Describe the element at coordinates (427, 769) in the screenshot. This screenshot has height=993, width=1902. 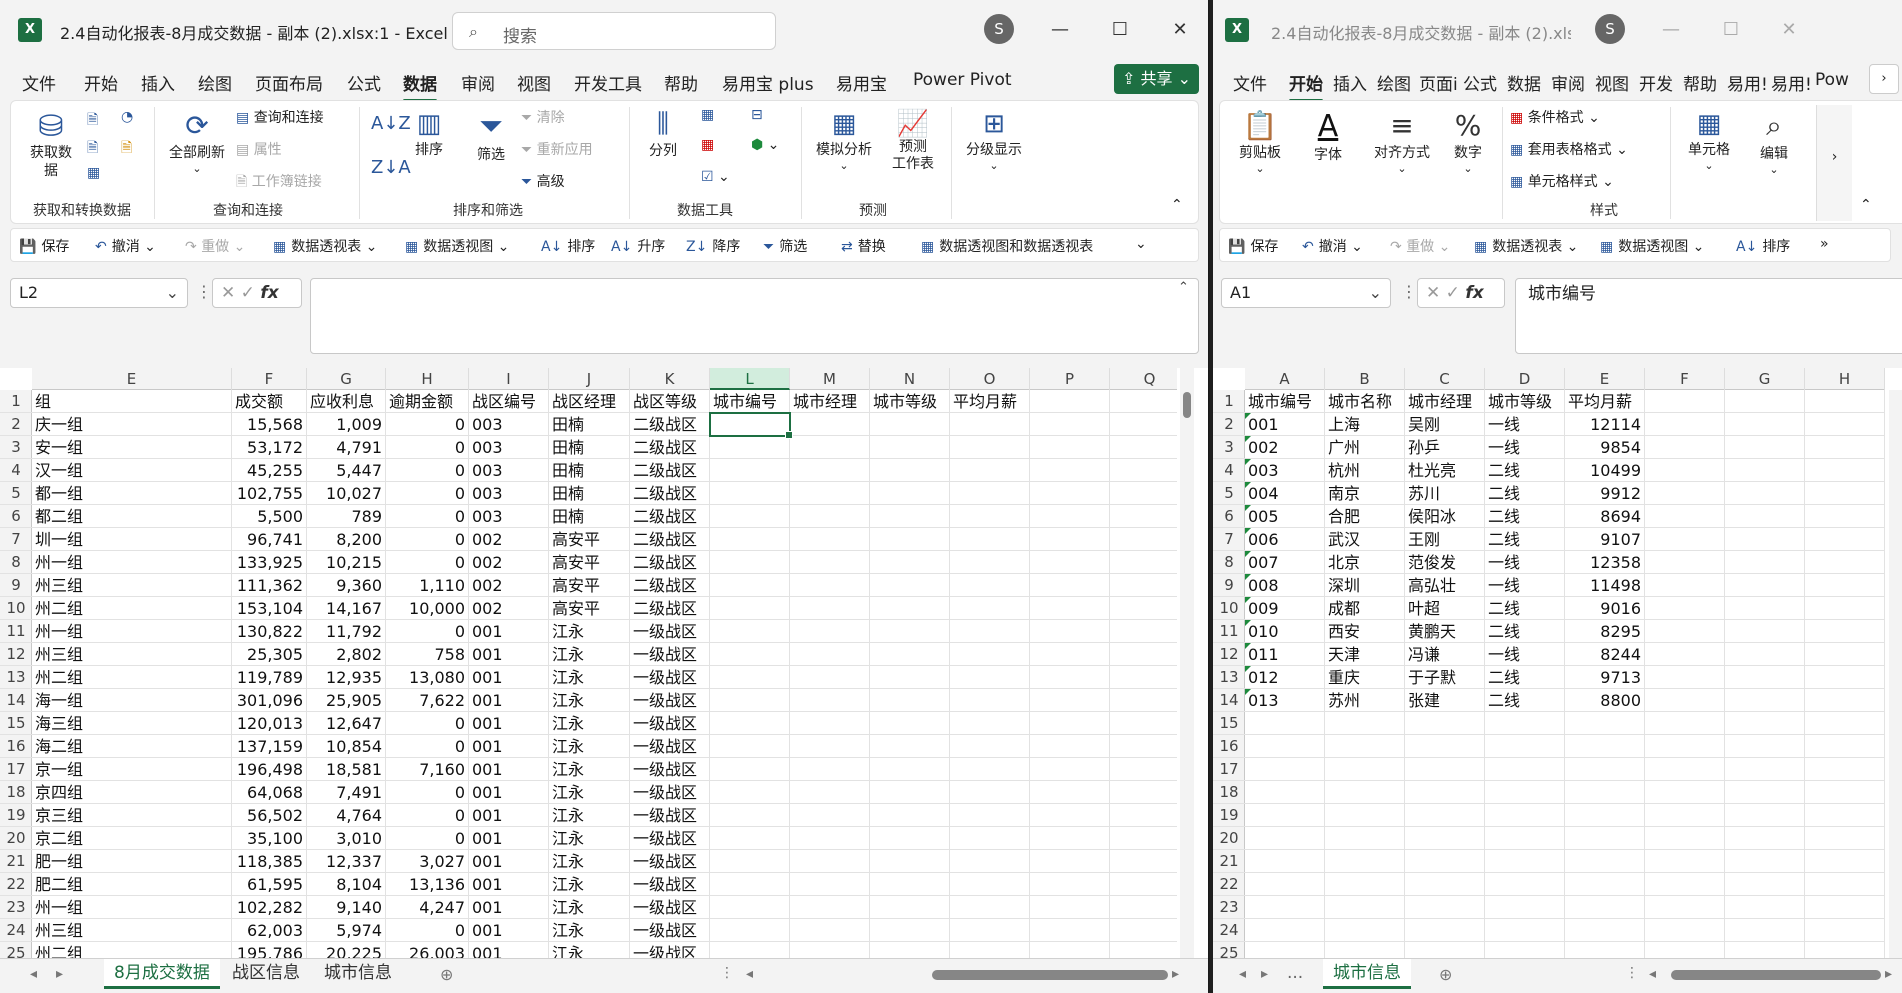
I see `cell: 7,160` at that location.